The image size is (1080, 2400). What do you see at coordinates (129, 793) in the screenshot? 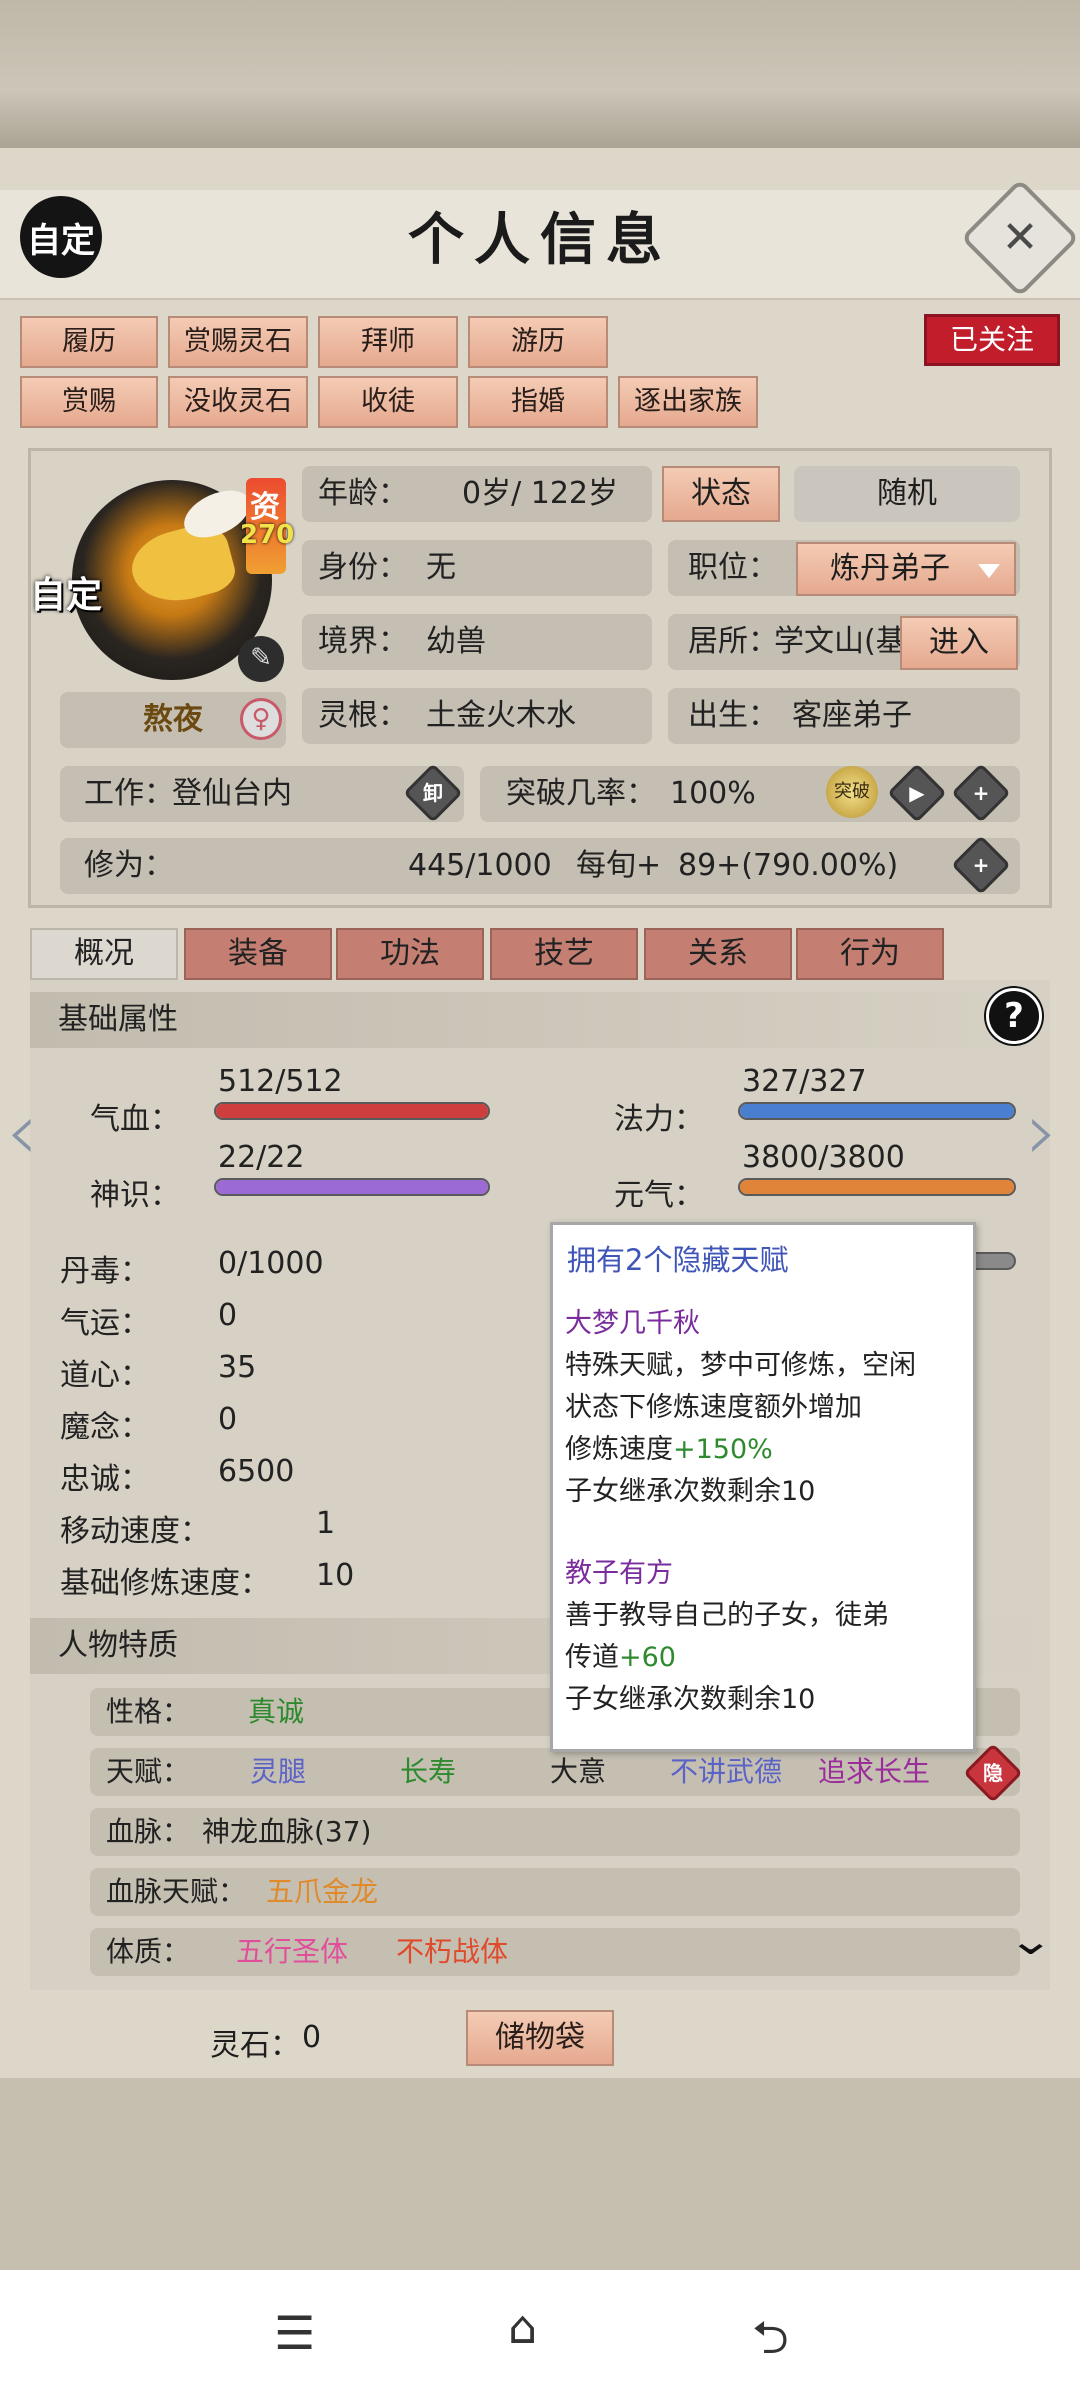
I see `work-label: 工作：` at bounding box center [129, 793].